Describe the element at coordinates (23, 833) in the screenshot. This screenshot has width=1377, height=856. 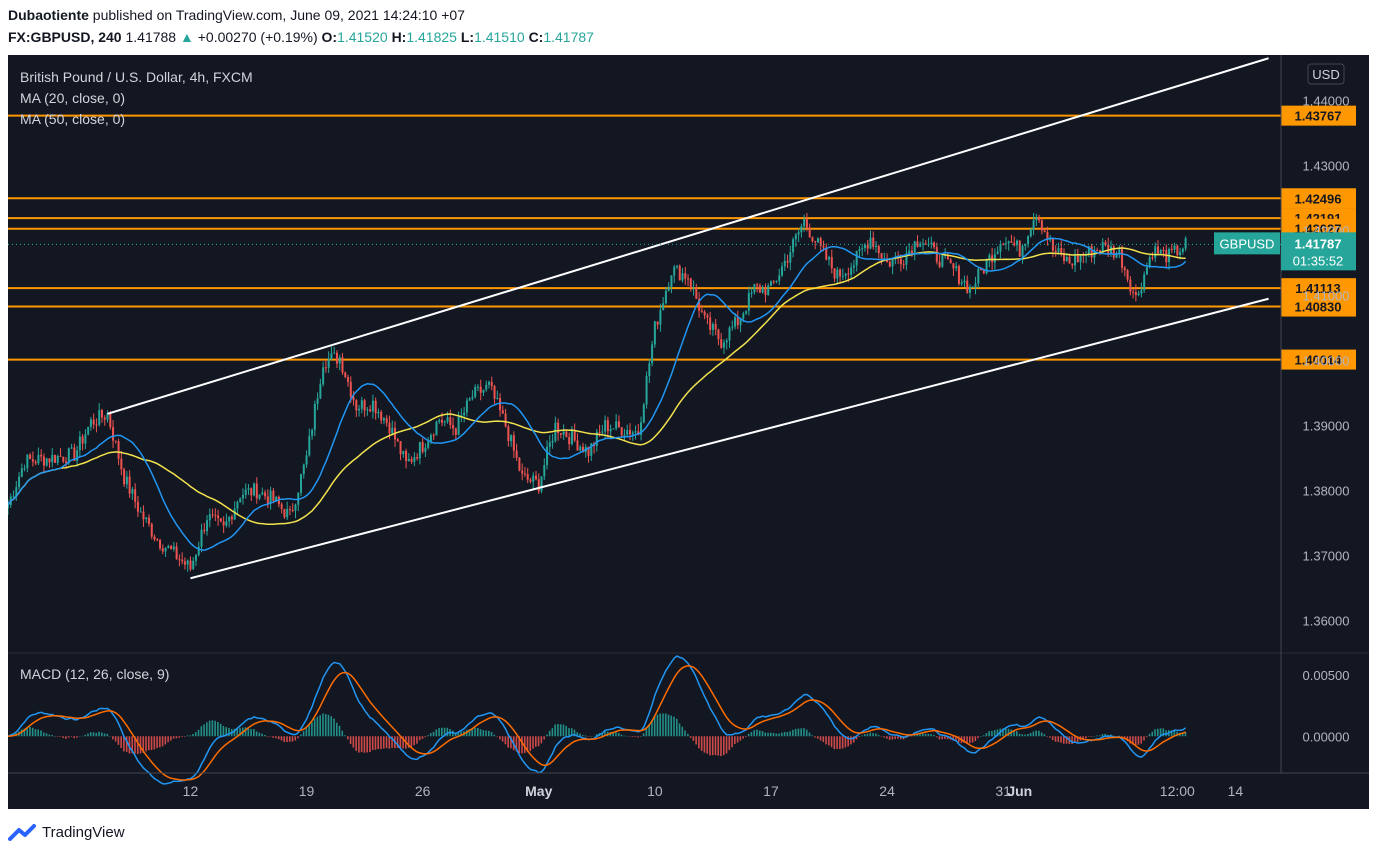
I see `tradingview-logo-icon` at that location.